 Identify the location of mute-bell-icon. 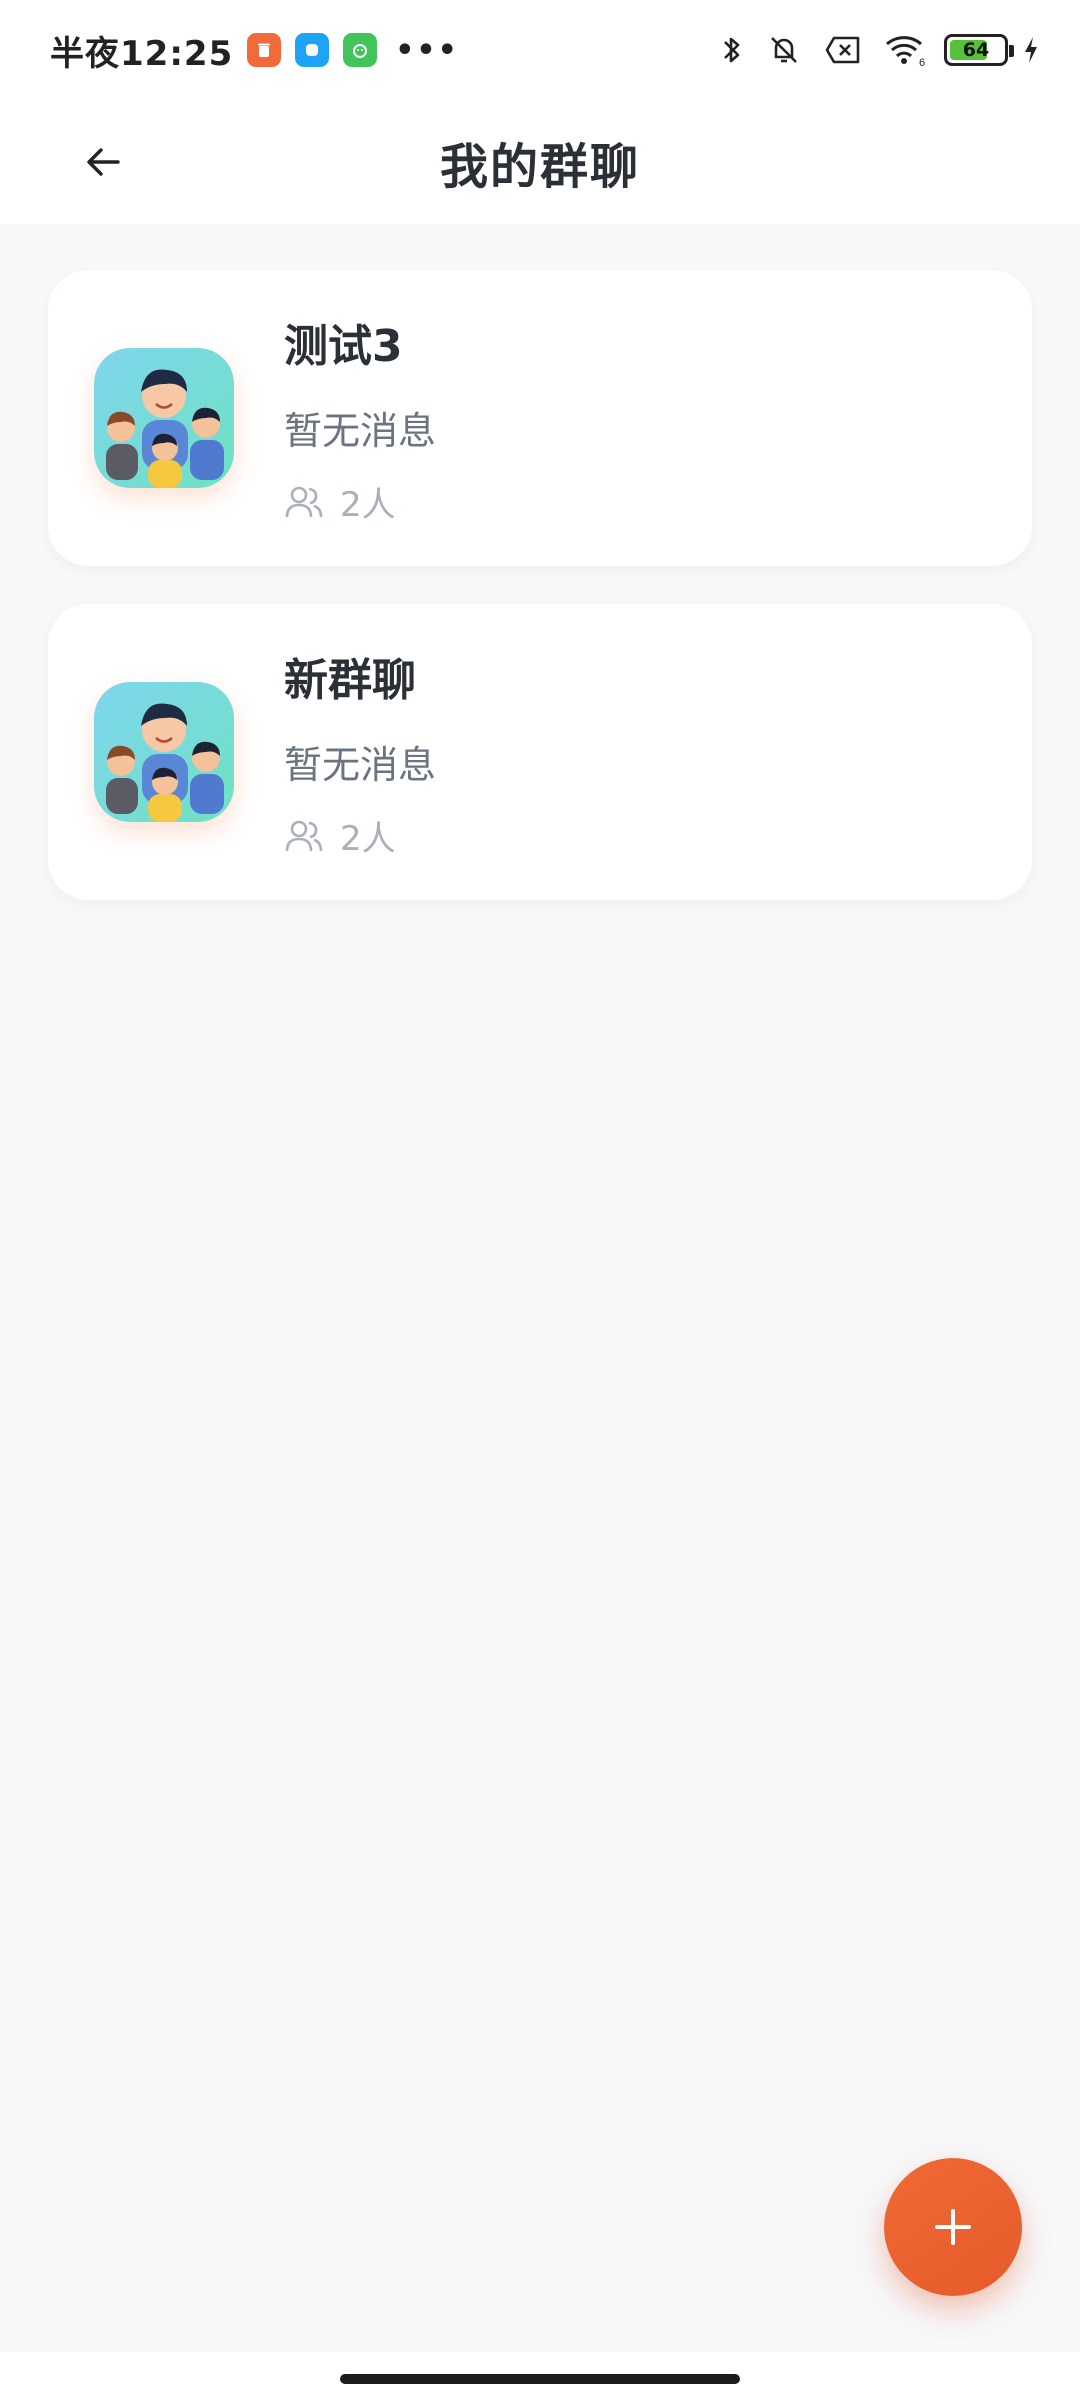
(784, 50).